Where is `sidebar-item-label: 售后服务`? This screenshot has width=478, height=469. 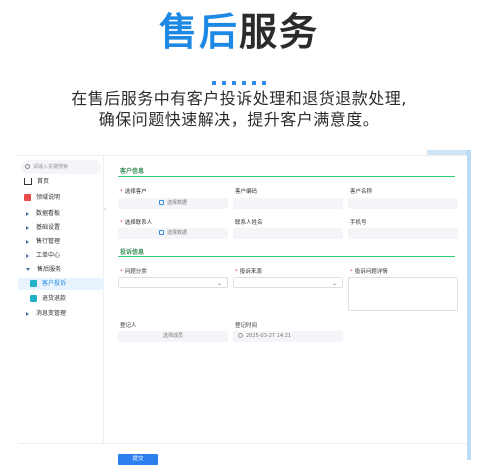 sidebar-item-label: 售后服务 is located at coordinates (49, 269).